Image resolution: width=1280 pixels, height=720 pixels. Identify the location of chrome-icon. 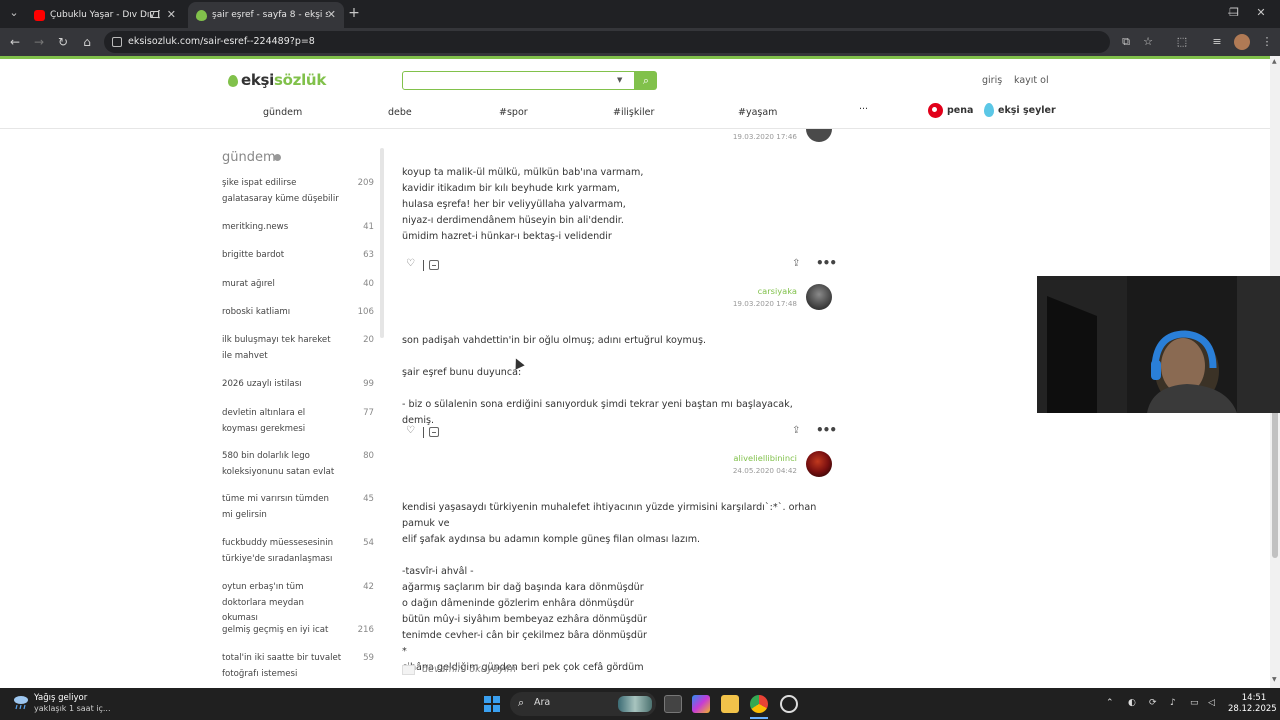
(759, 704).